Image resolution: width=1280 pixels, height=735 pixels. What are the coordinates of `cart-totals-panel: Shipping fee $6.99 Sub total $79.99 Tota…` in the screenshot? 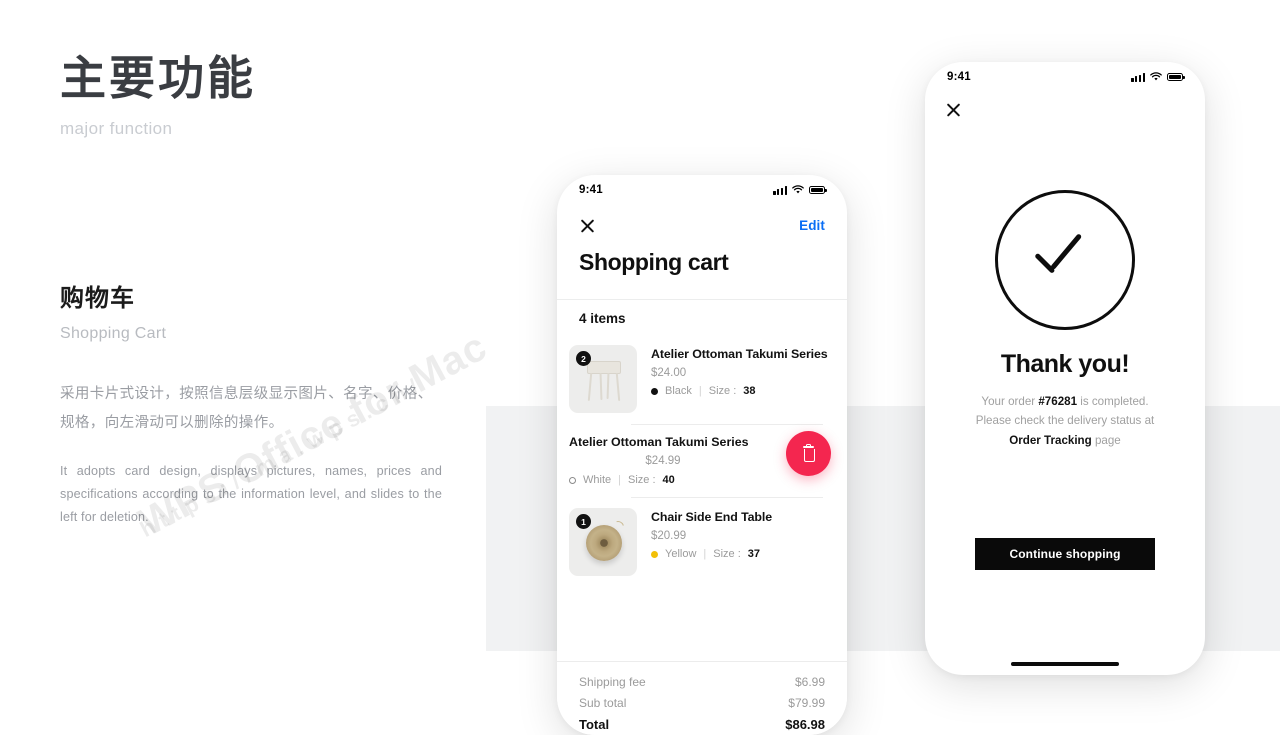 It's located at (702, 698).